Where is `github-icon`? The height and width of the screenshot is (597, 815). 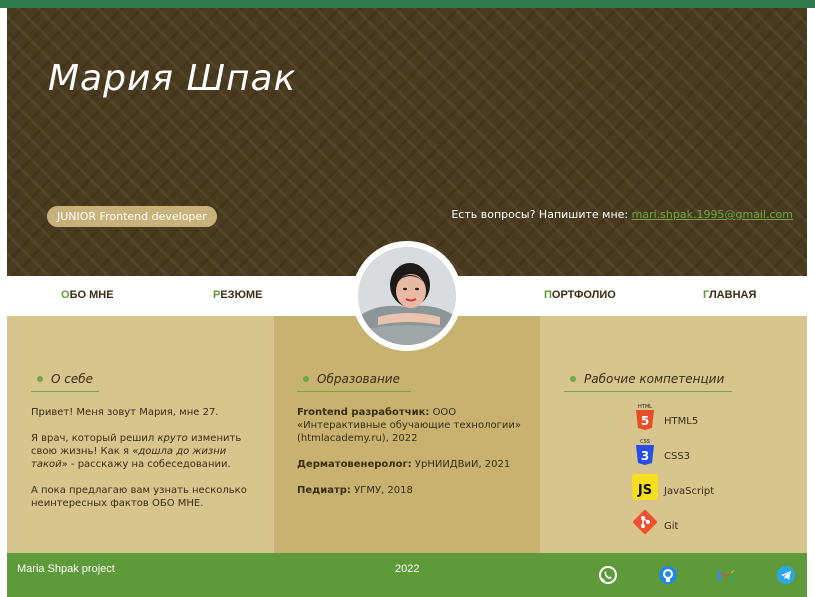 github-icon is located at coordinates (668, 575).